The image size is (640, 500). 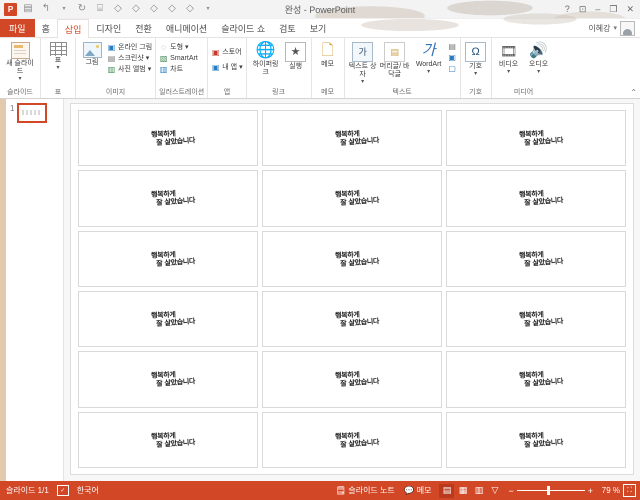 I want to click on ribbon-group-links: 🌐 하이퍼링크 ★ 실행 링크, so click(x=279, y=68).